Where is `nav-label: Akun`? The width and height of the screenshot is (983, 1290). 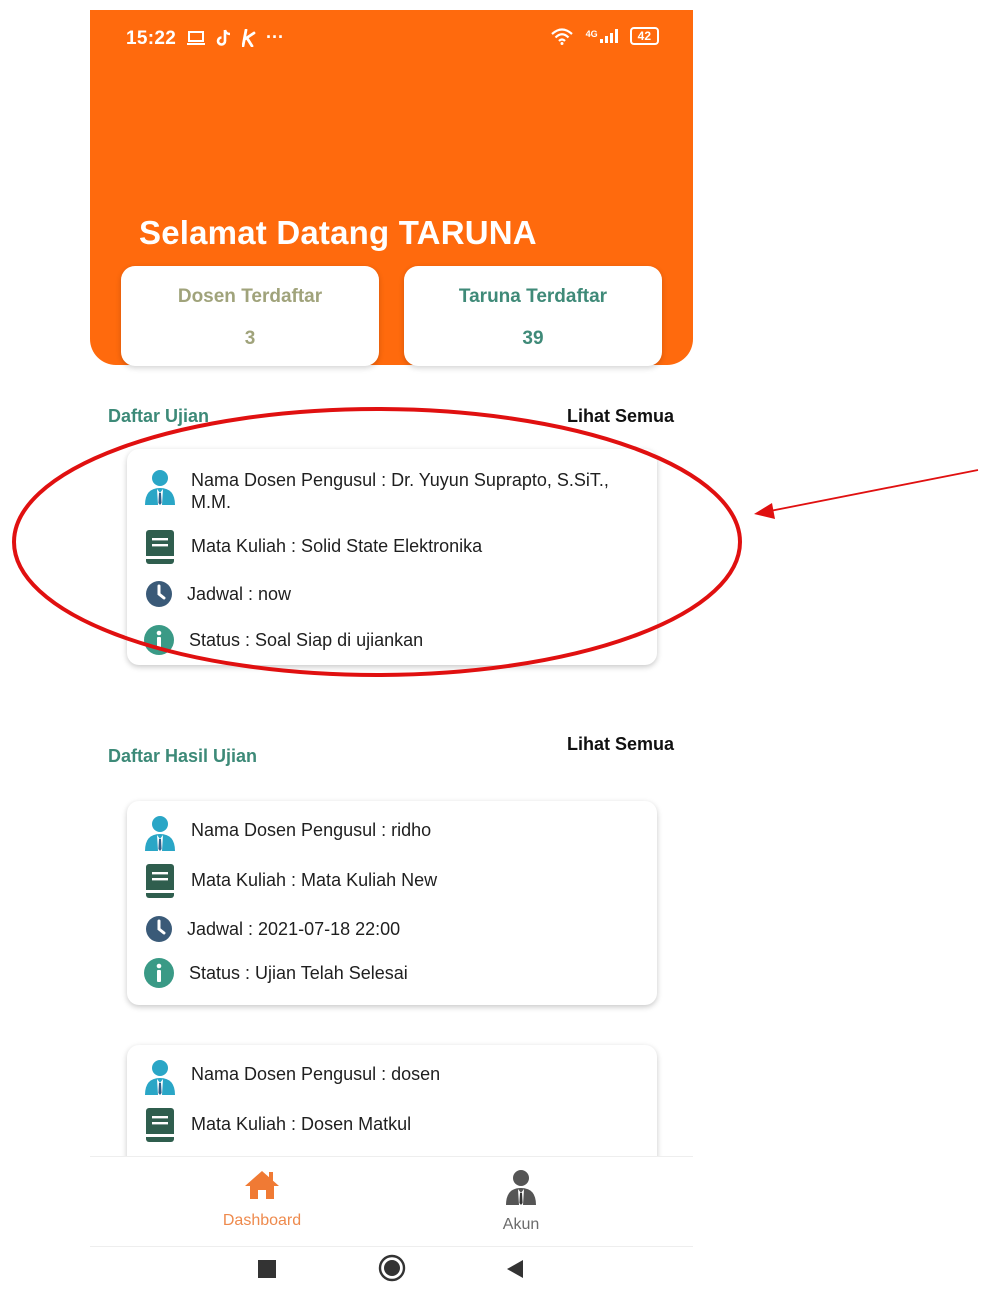
nav-label: Akun is located at coordinates (521, 1224).